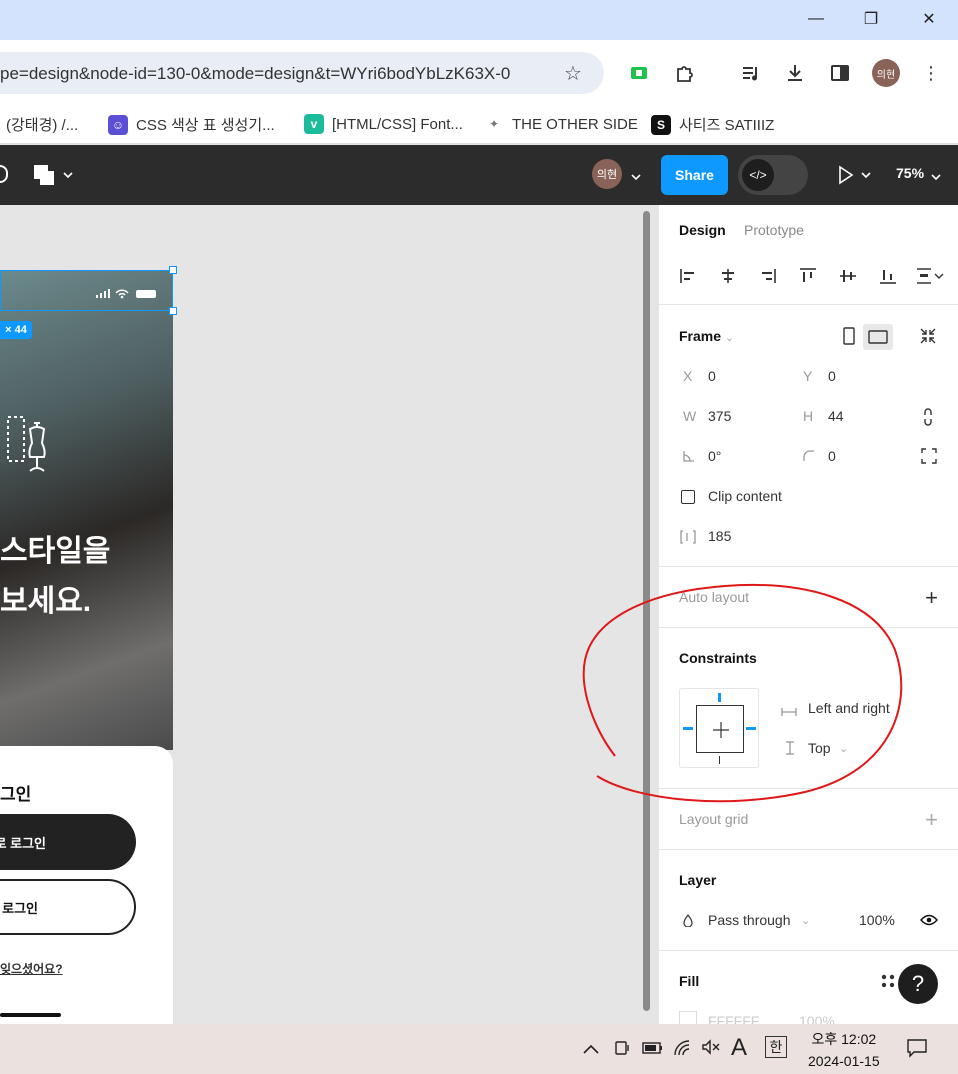 Image resolution: width=958 pixels, height=1074 pixels. Describe the element at coordinates (849, 708) in the screenshot. I see `horizontal-constraint-dropdown: Left and right` at that location.